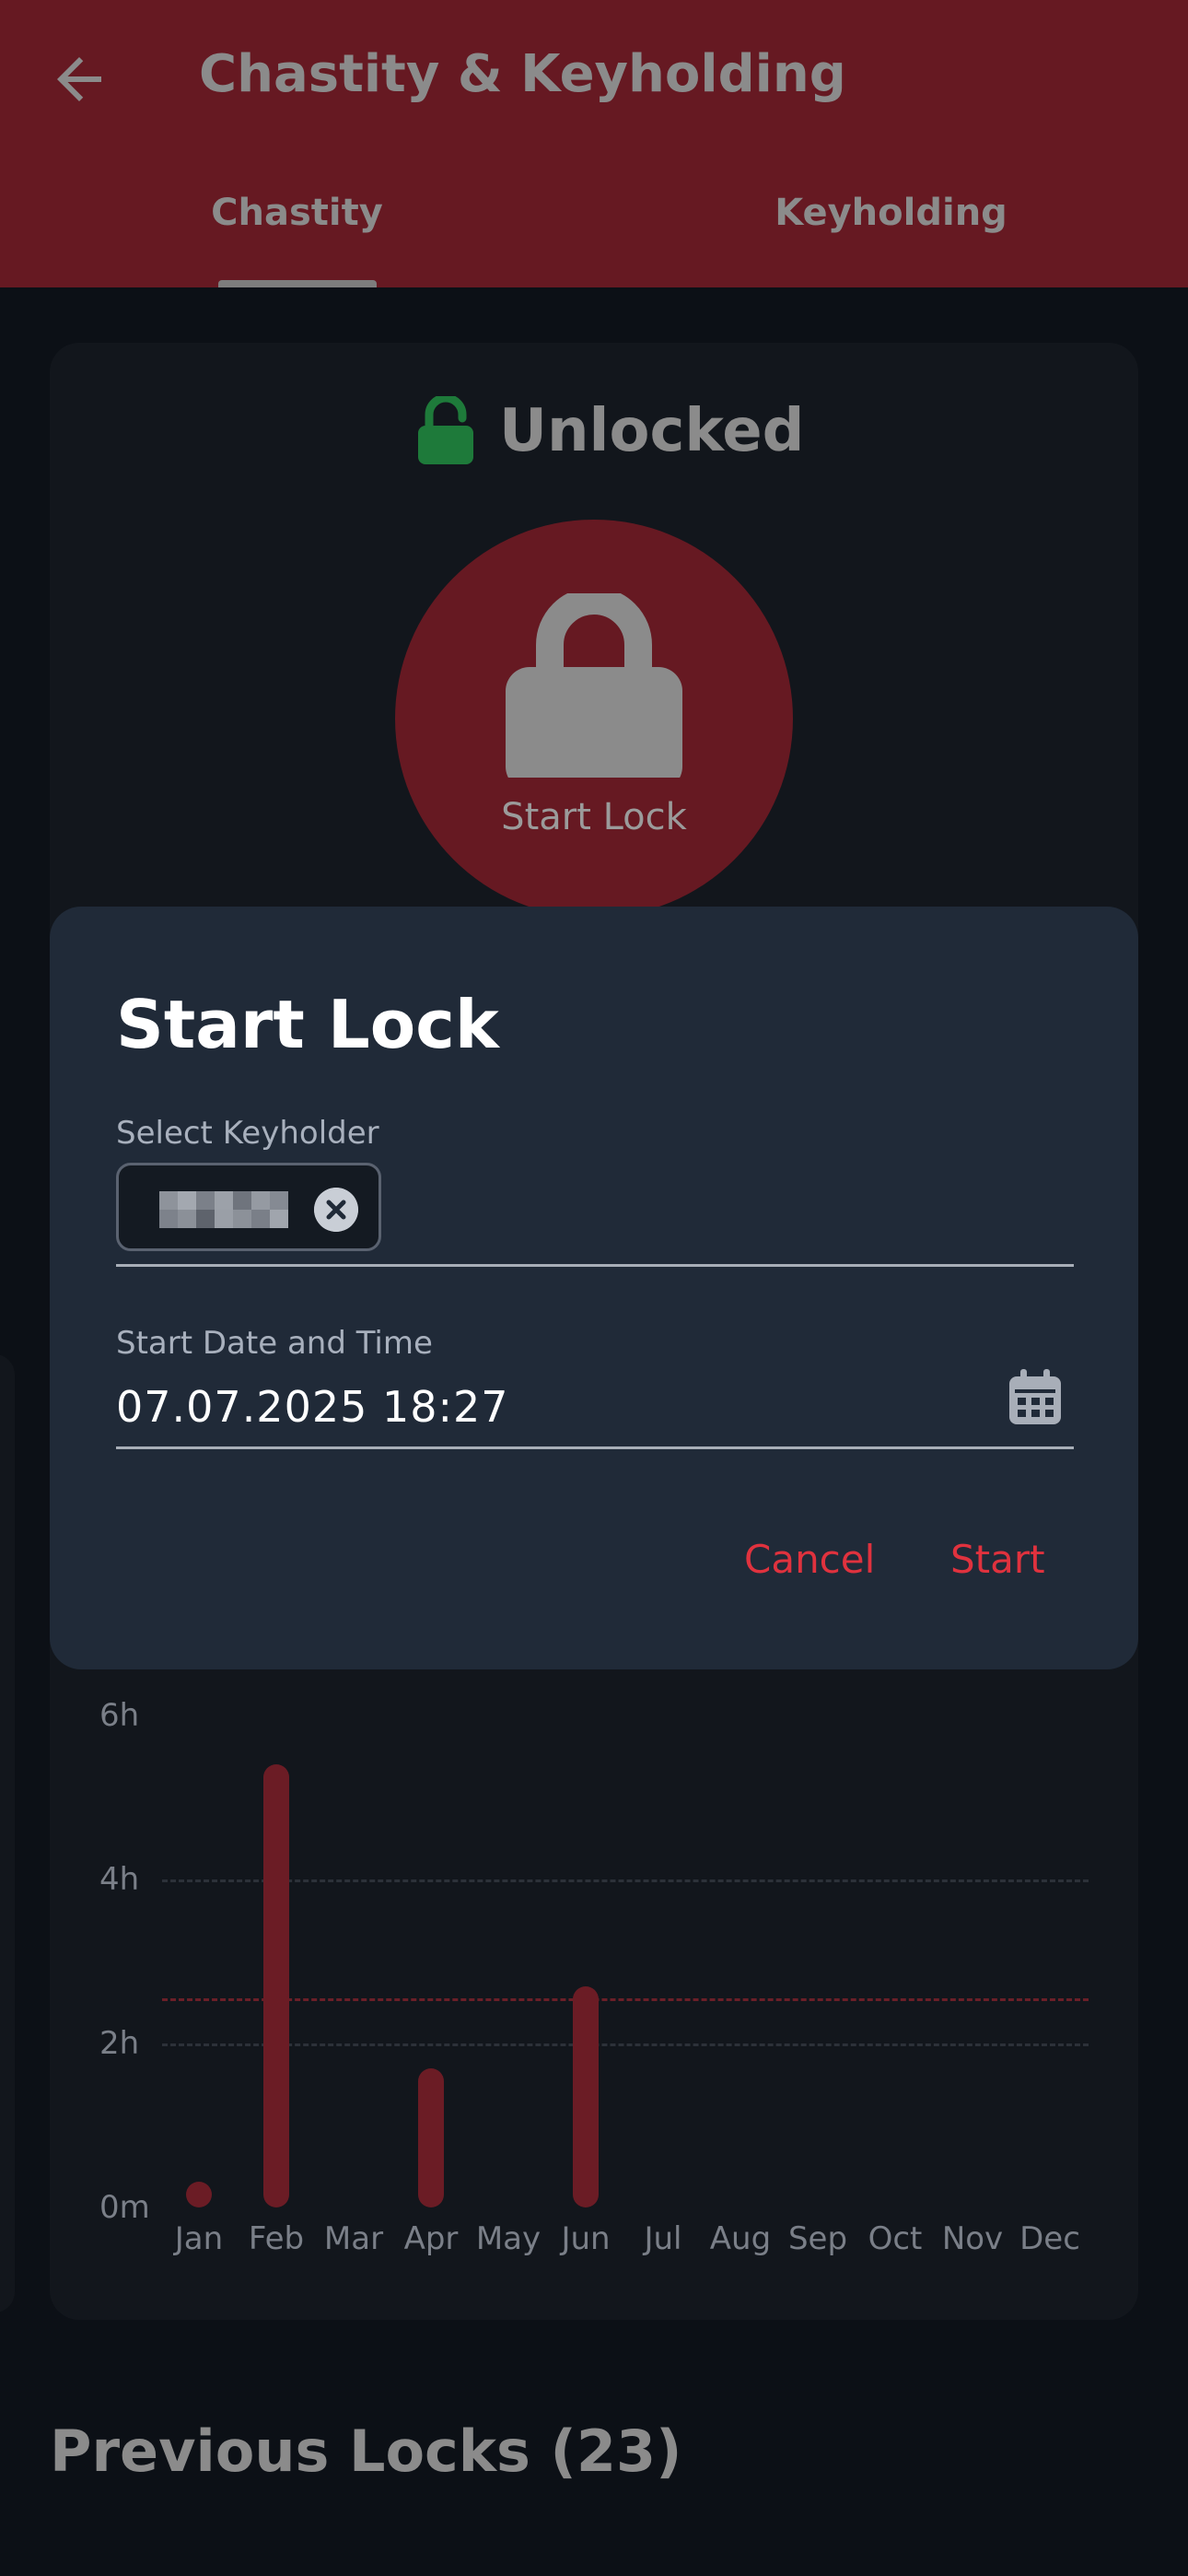 Image resolution: width=1188 pixels, height=2576 pixels. I want to click on lock-status: Unlocked, so click(609, 431).